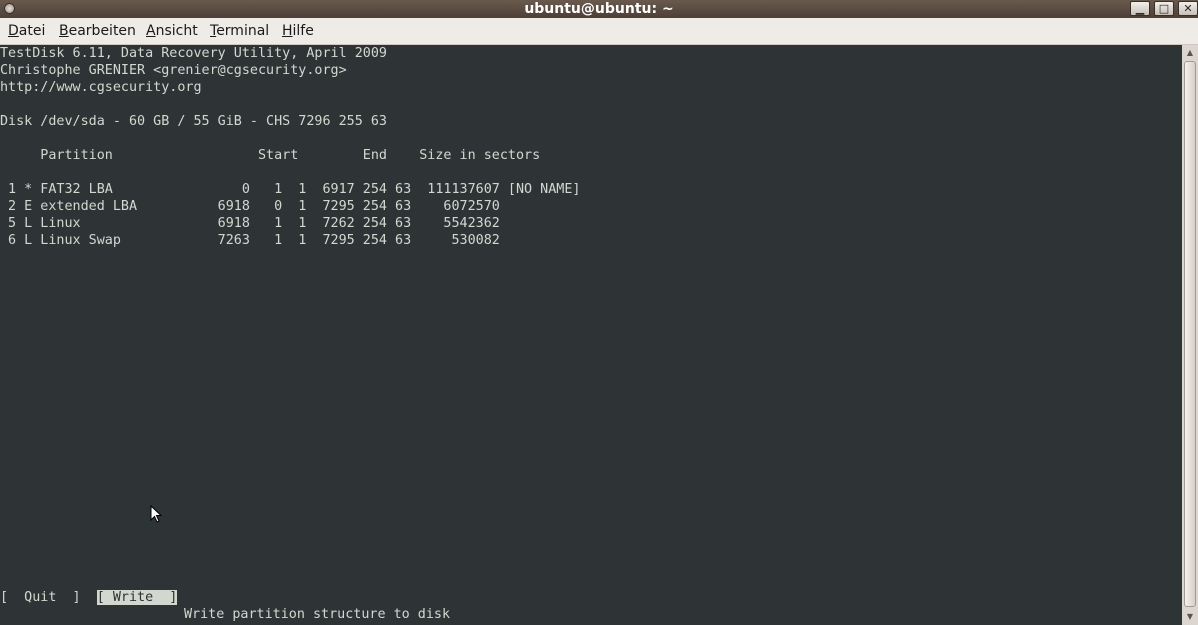 This screenshot has height=625, width=1198. Describe the element at coordinates (101, 87) in the screenshot. I see `website-line: http://www.cgsecurity.org` at that location.